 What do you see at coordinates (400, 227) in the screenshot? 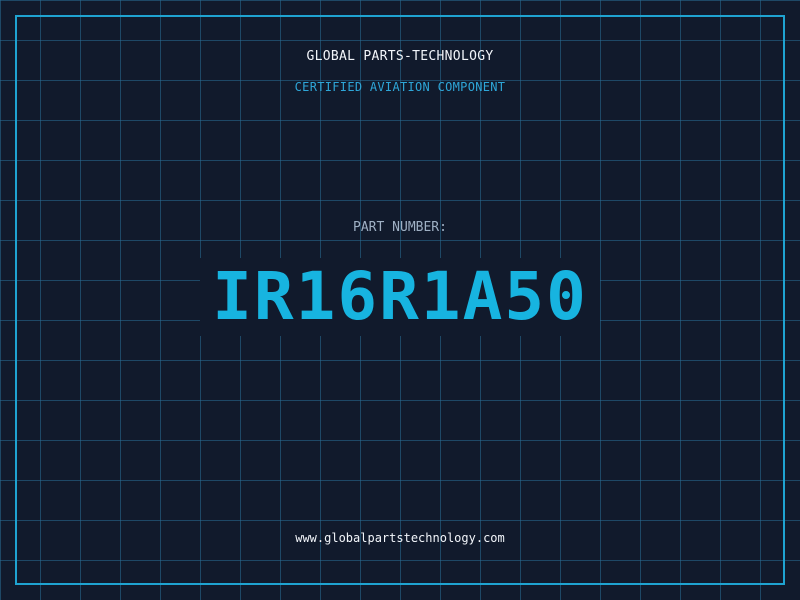
I see `part-number-label: PART NUMBER:` at bounding box center [400, 227].